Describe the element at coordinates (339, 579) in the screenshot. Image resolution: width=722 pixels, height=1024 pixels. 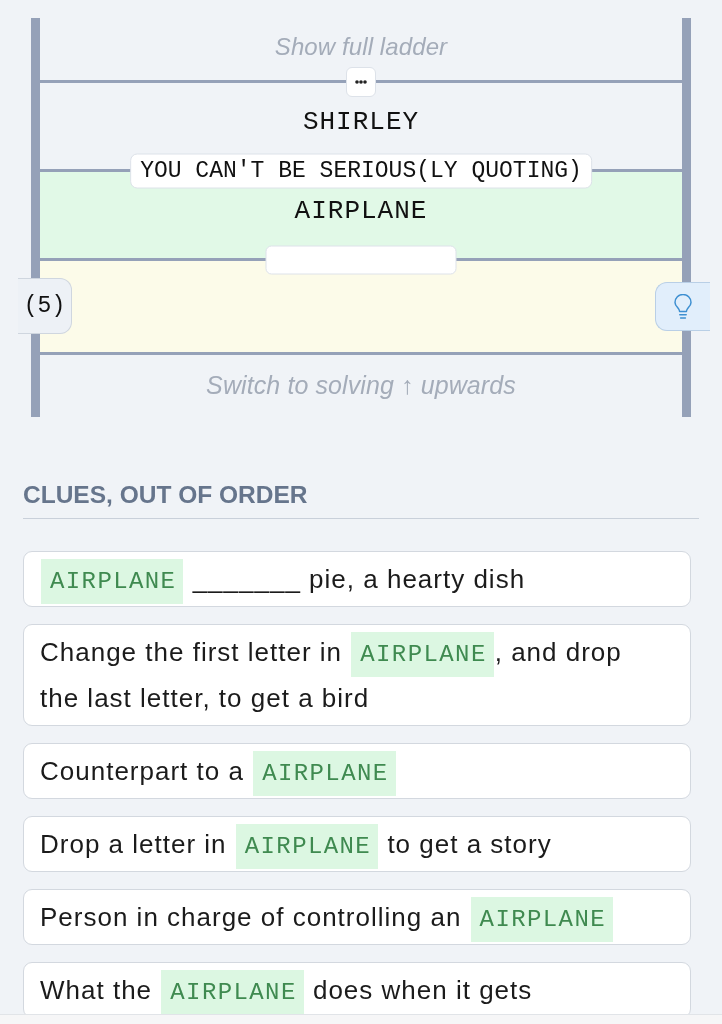
I see `clue-text: AIRPLANE _______ pie, a hearty dish` at that location.